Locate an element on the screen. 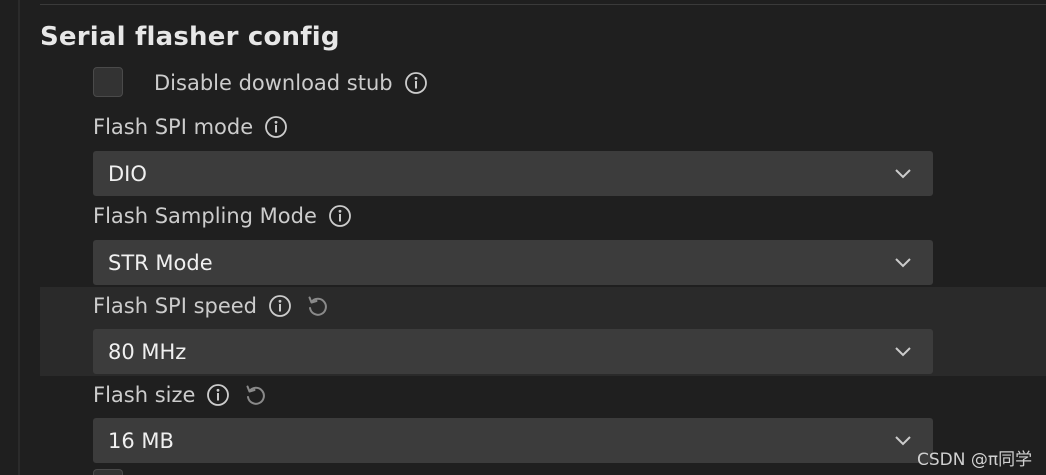 This screenshot has width=1046, height=475. section-divider is located at coordinates (543, 4).